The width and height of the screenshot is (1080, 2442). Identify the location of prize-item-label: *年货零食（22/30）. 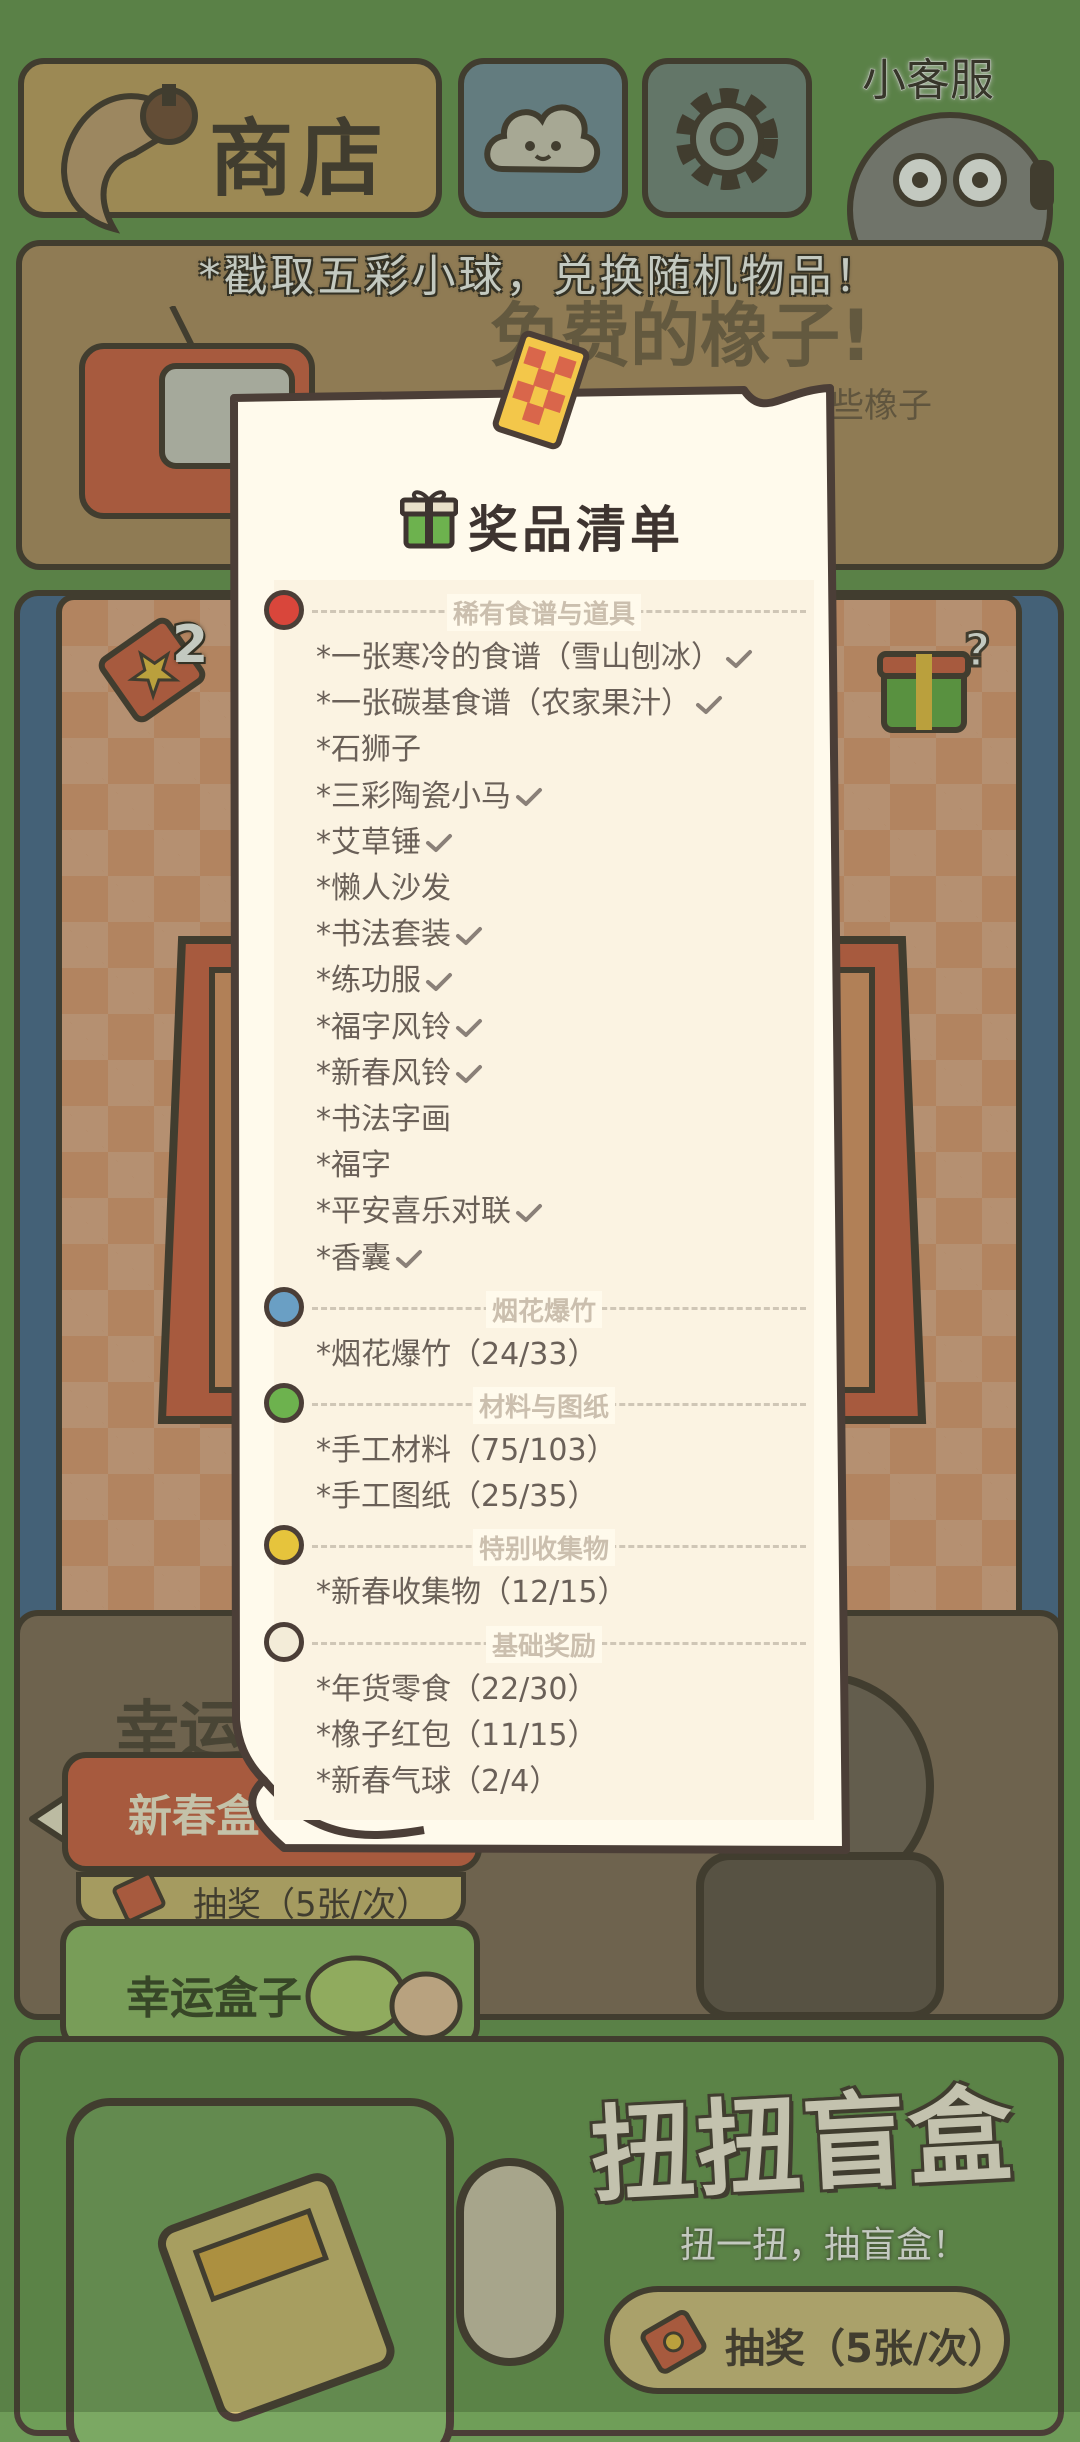
(457, 1689).